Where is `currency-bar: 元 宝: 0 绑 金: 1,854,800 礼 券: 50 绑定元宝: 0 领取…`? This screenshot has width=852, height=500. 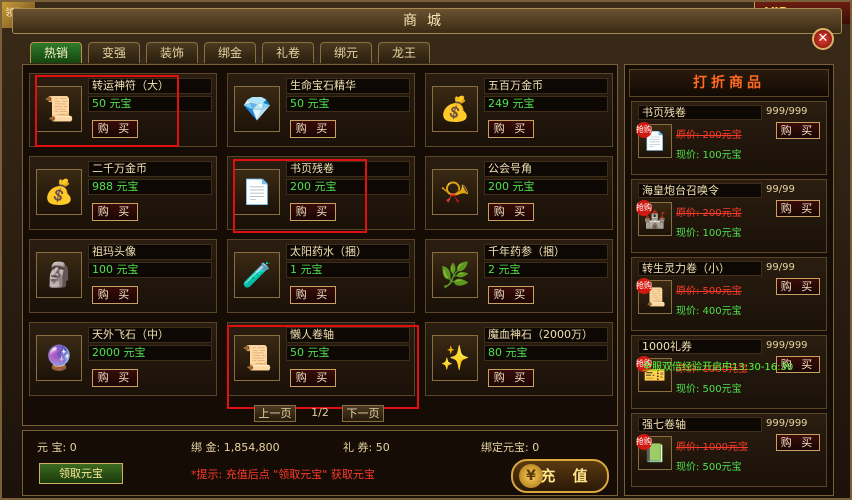
currency-bar: 元 宝: 0 绑 金: 1,854,800 礼 券: 50 绑定元宝: 0 领取… is located at coordinates (320, 463).